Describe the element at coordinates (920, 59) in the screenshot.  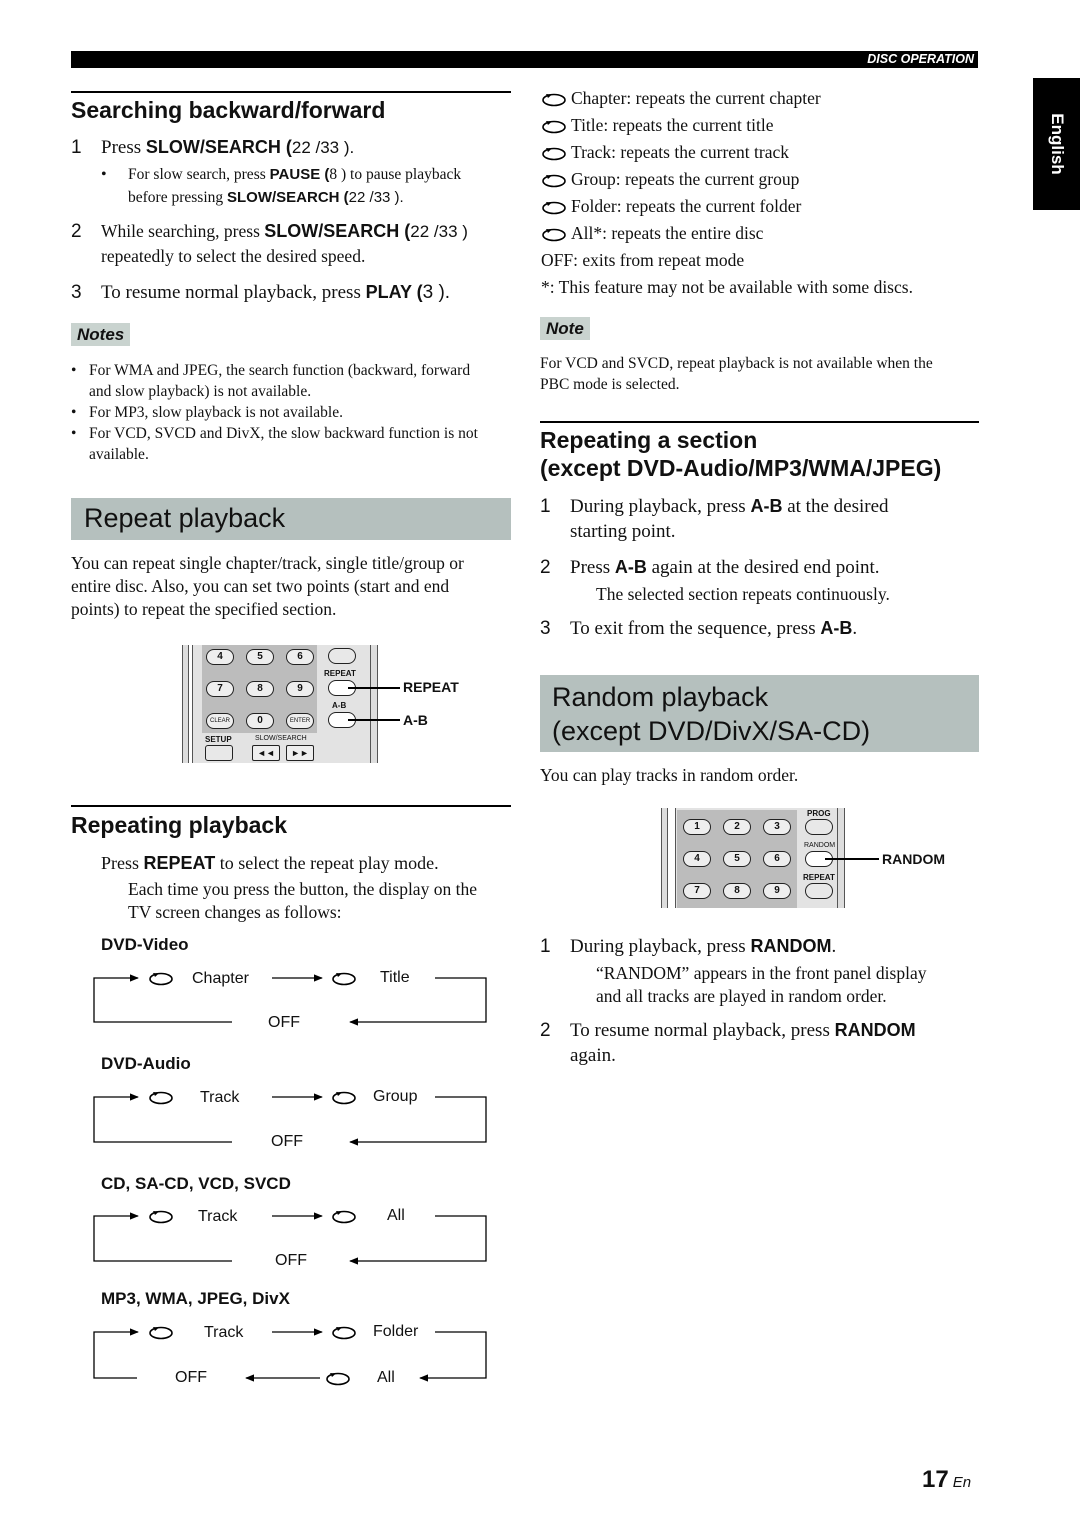
I see `section-header-label: DISC OPERATION` at that location.